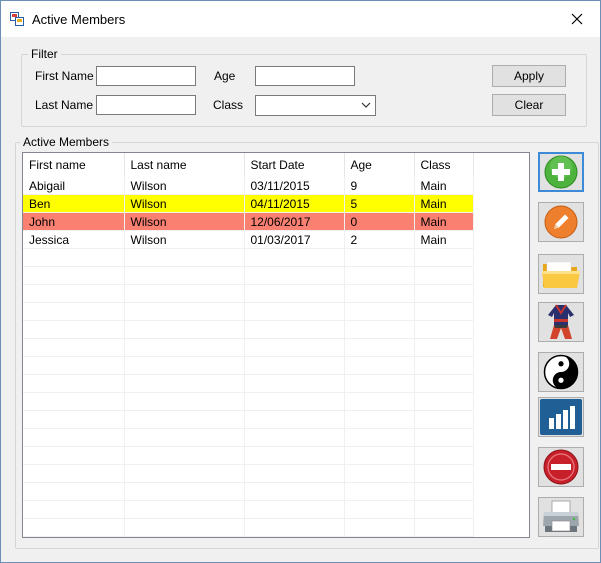 The width and height of the screenshot is (601, 563). Describe the element at coordinates (379, 165) in the screenshot. I see `column-header-age: Age` at that location.